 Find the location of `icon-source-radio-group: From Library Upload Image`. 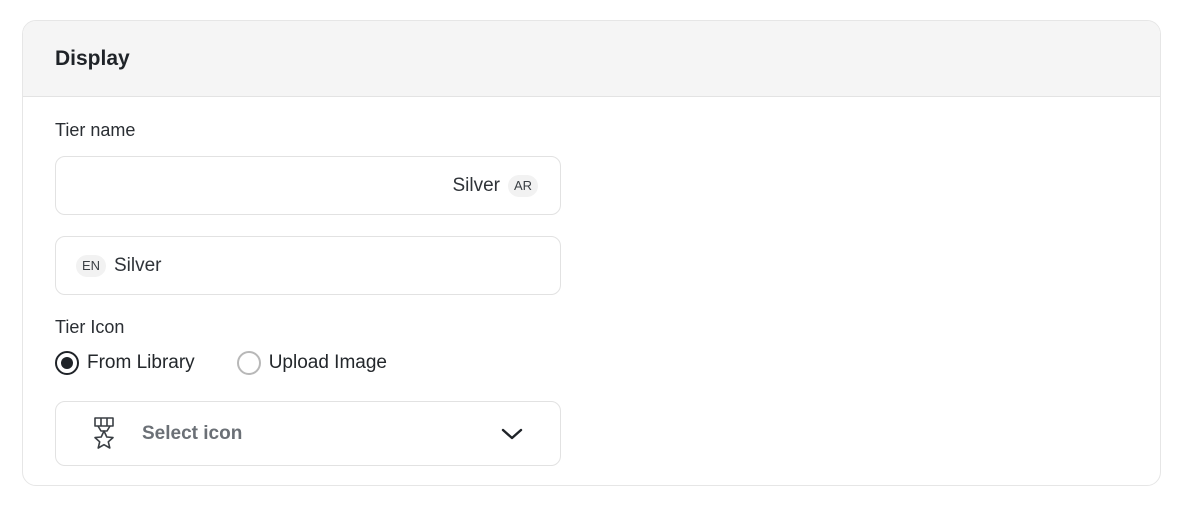

icon-source-radio-group: From Library Upload Image is located at coordinates (242, 363).